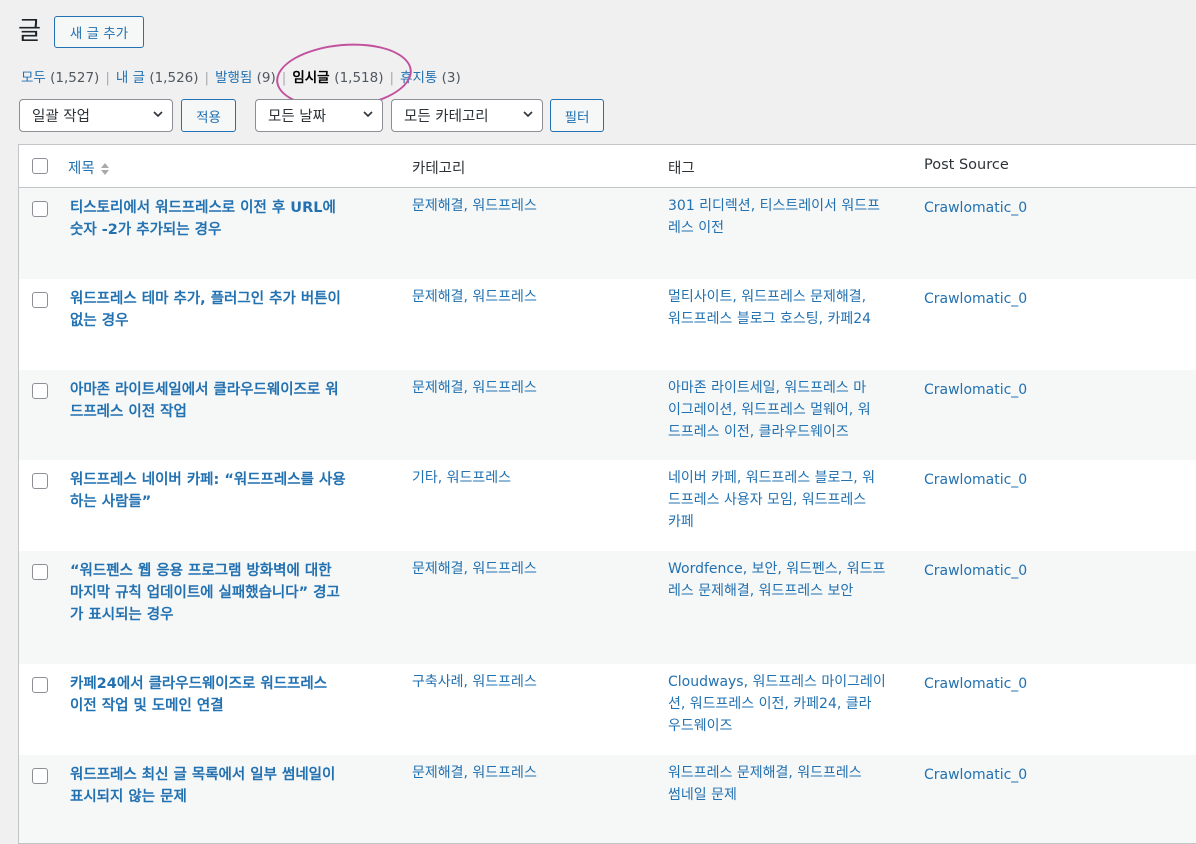 The height and width of the screenshot is (844, 1196). What do you see at coordinates (128, 412) in the screenshot?
I see `post-title-line: 드프레스 이전 작업` at bounding box center [128, 412].